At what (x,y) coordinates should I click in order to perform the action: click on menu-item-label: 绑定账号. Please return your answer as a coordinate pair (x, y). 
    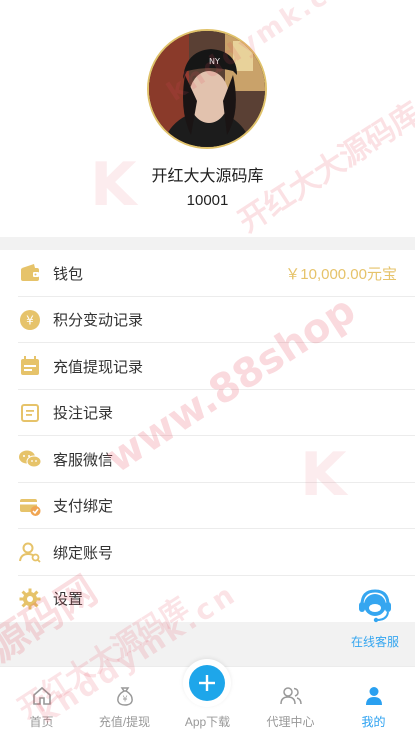
    Looking at the image, I should click on (83, 553).